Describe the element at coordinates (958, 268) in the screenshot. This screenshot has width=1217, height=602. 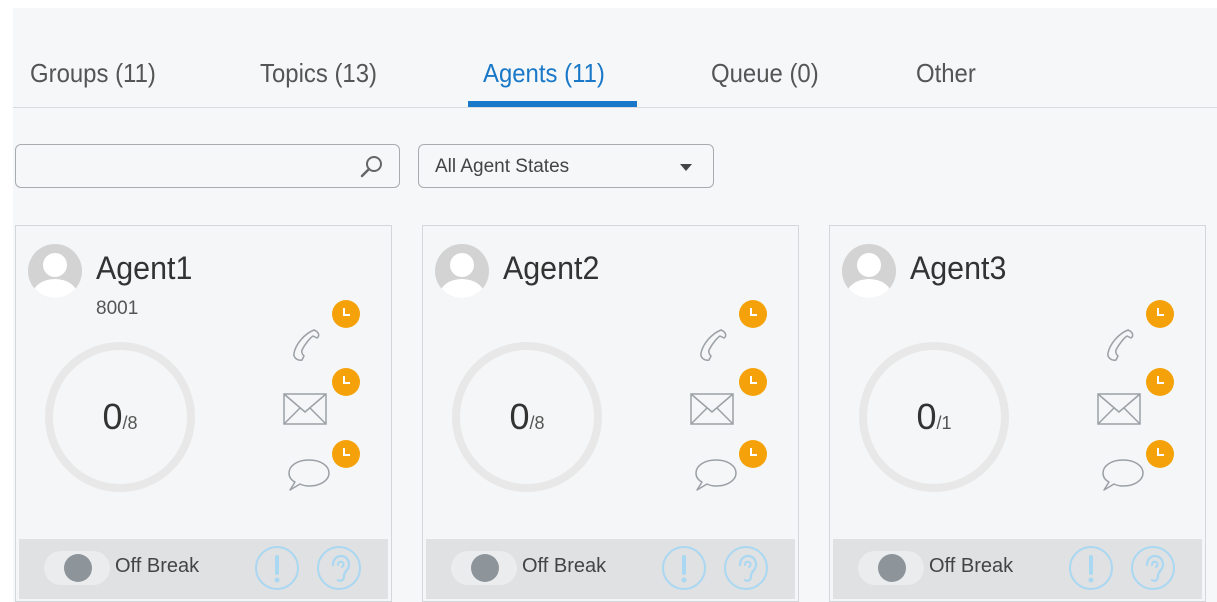
I see `agent-name: Agent3` at that location.